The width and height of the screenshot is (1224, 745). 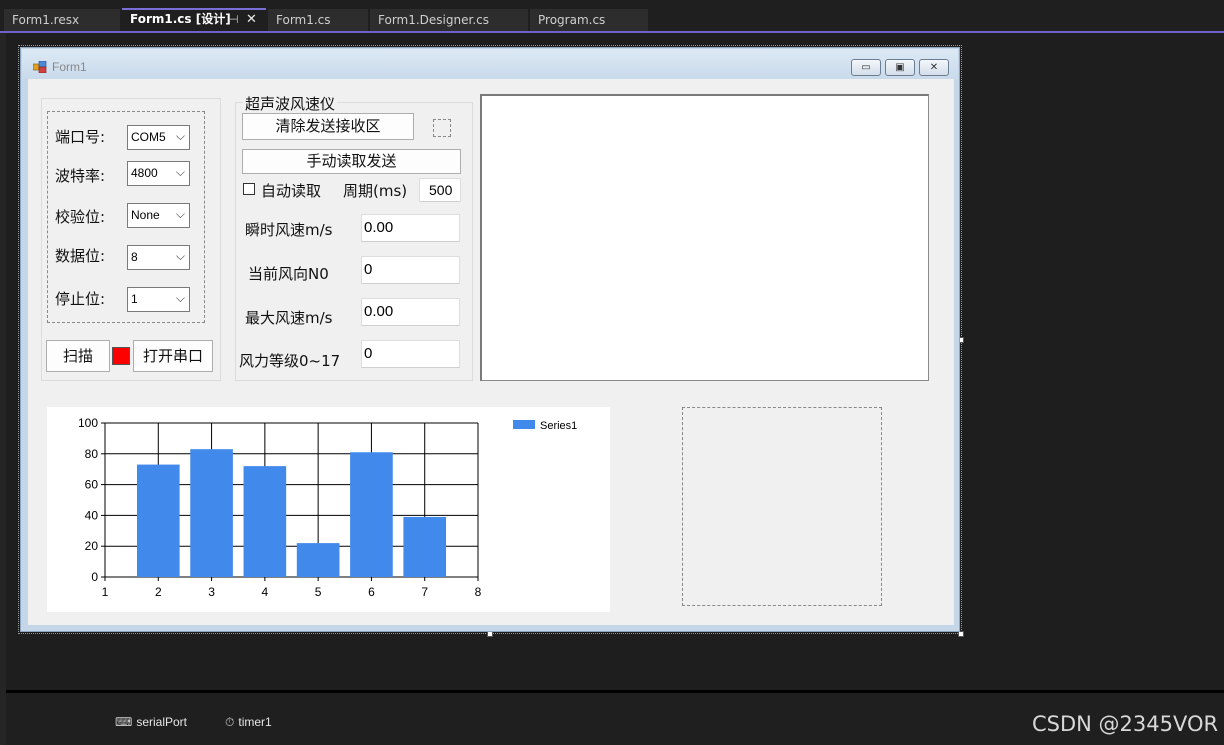 I want to click on picture-box-placeholder, so click(x=782, y=506).